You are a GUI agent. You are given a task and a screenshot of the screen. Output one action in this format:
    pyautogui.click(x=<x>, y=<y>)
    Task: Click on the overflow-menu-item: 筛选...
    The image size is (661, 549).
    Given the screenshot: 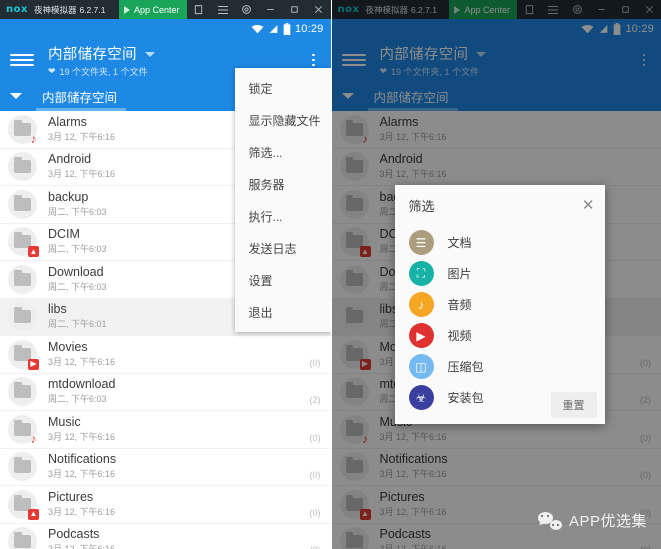 What is the action you would take?
    pyautogui.click(x=283, y=152)
    